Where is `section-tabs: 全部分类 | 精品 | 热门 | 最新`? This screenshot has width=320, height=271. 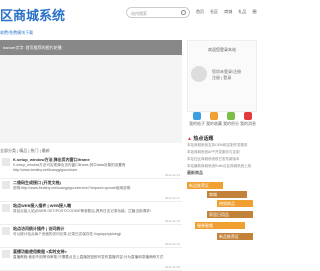 section-tabs: 全部分类 | 精品 | 热门 | 最新 is located at coordinates (25, 151).